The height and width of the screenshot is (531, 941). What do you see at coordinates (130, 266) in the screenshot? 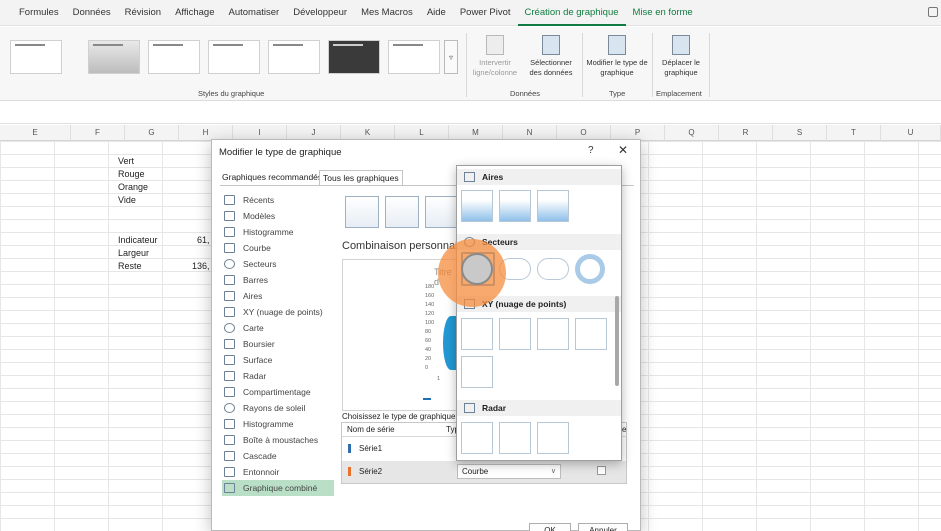
I see `cell-reste: Reste` at bounding box center [130, 266].